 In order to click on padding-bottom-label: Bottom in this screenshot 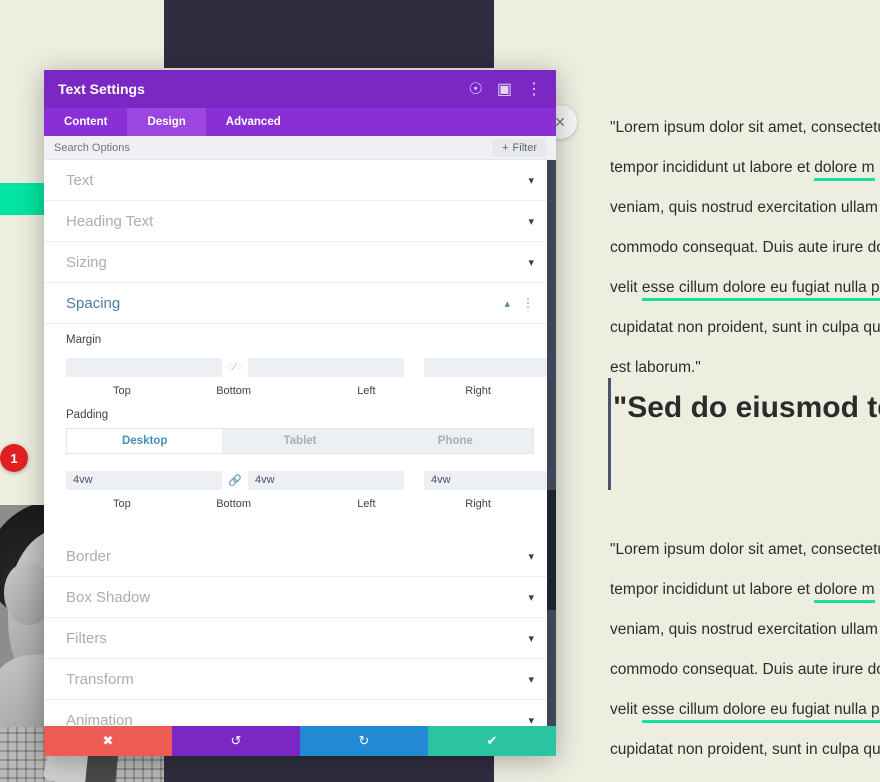, I will do `click(234, 504)`.